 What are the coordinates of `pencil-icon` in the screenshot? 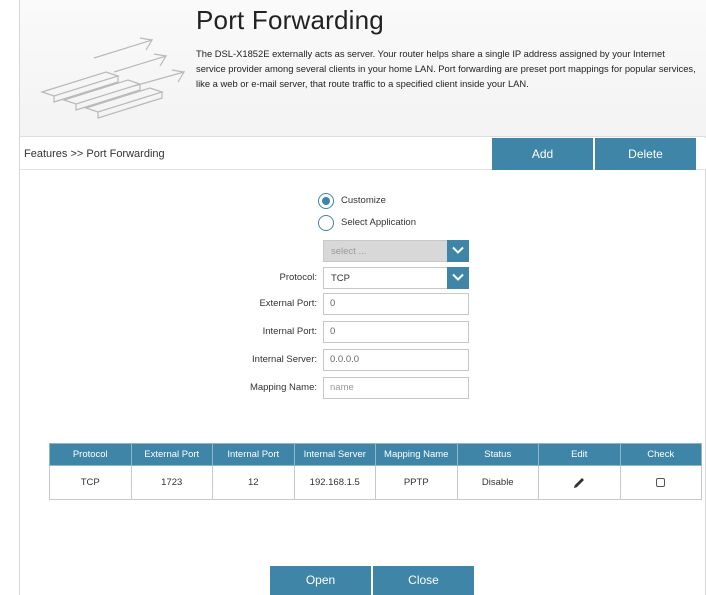 It's located at (579, 483).